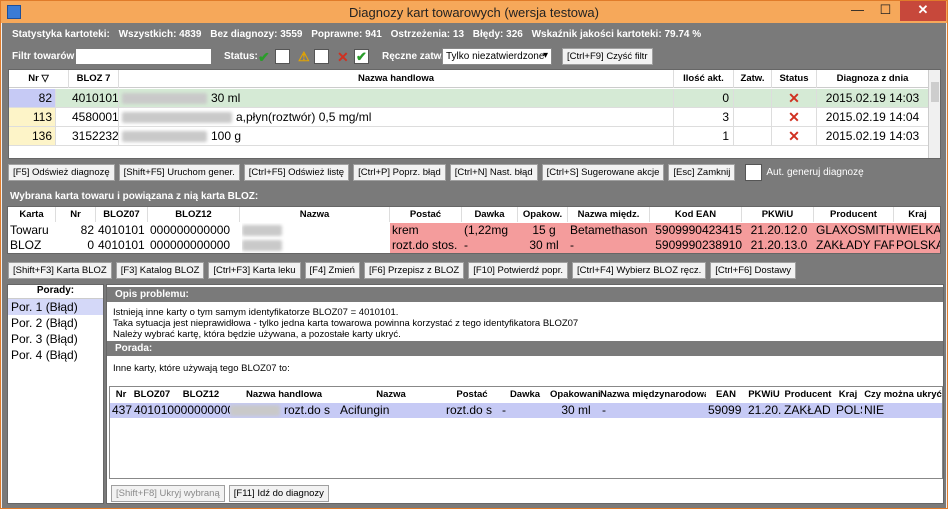  Describe the element at coordinates (885, 11) in the screenshot. I see `maximize-button: ☐` at that location.